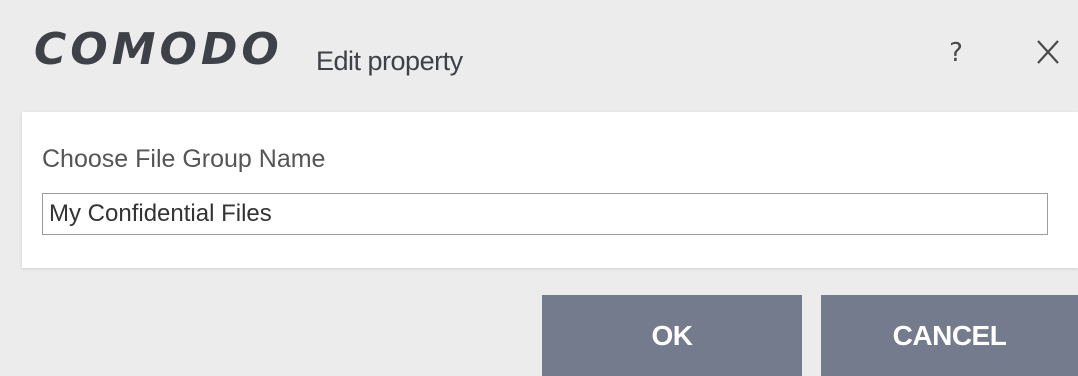  I want to click on file-group-name-label: Choose File Group Name, so click(184, 159).